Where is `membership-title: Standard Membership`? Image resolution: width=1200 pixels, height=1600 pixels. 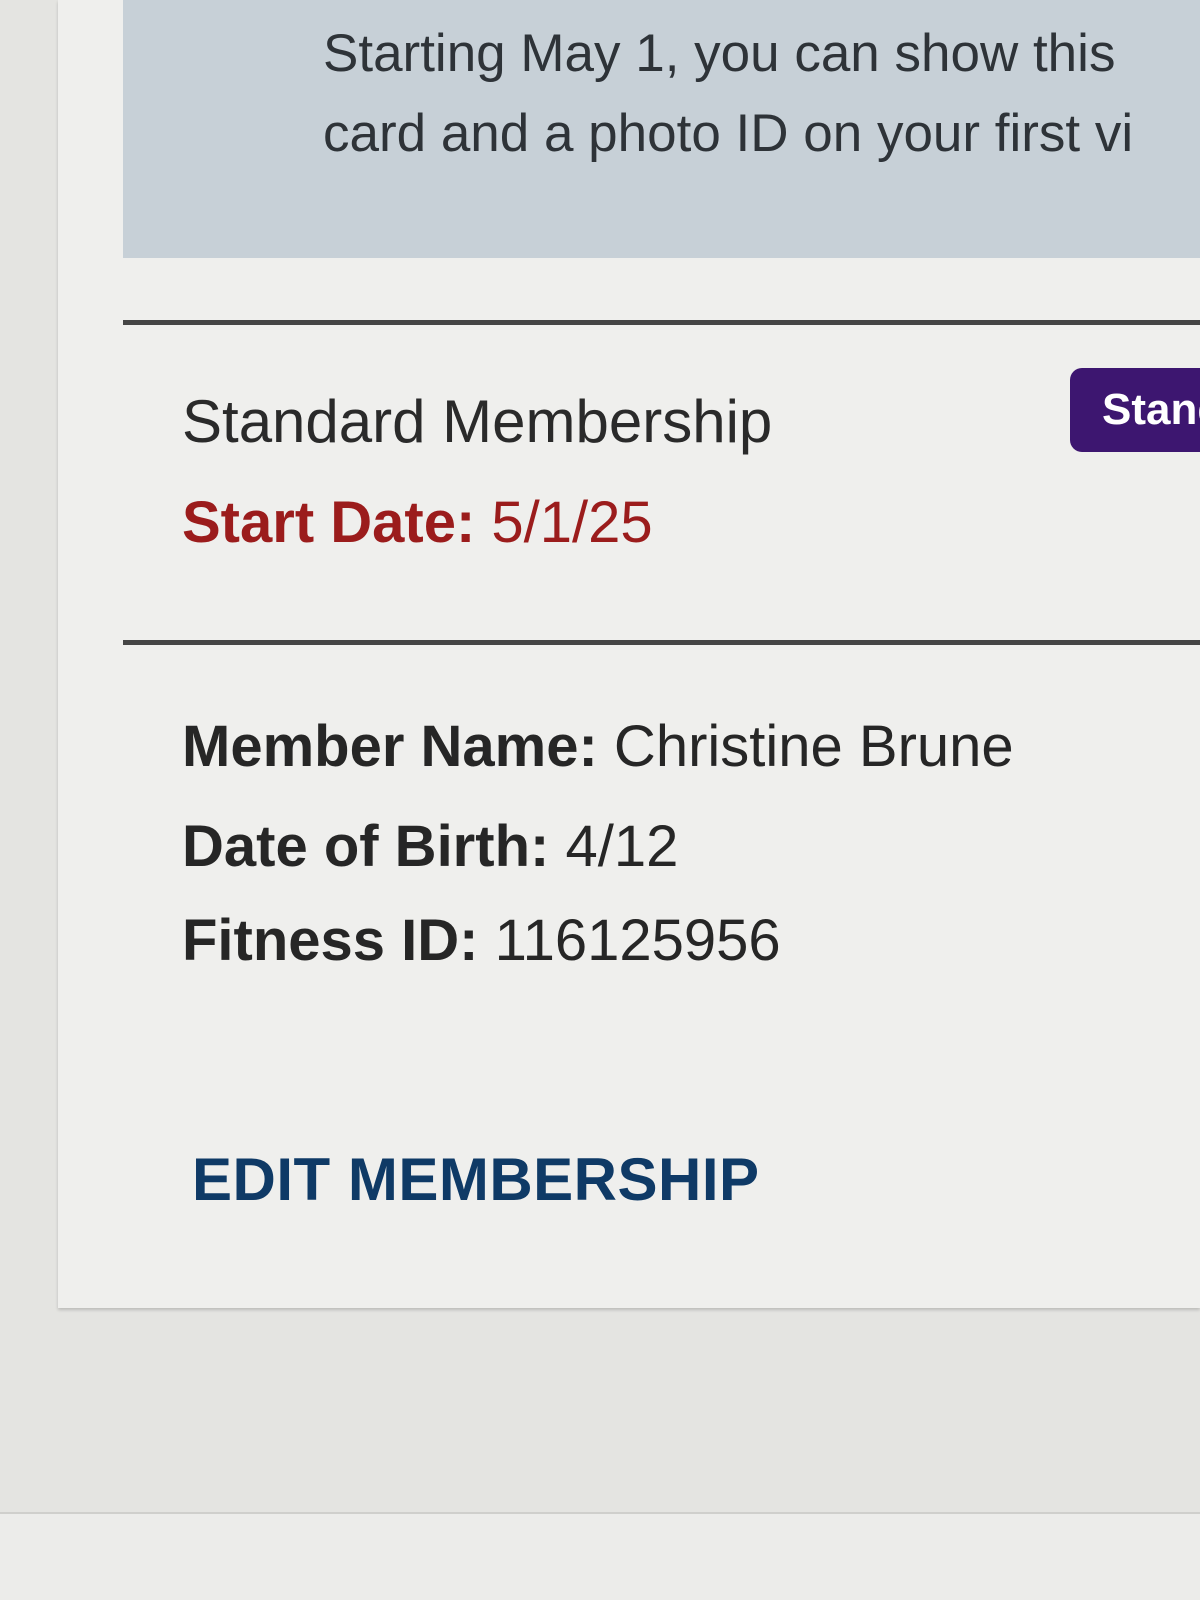 membership-title: Standard Membership is located at coordinates (477, 421).